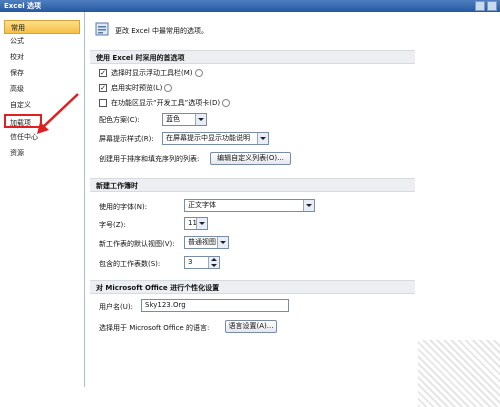 This screenshot has height=407, width=500. I want to click on decorative-pattern, so click(459, 373).